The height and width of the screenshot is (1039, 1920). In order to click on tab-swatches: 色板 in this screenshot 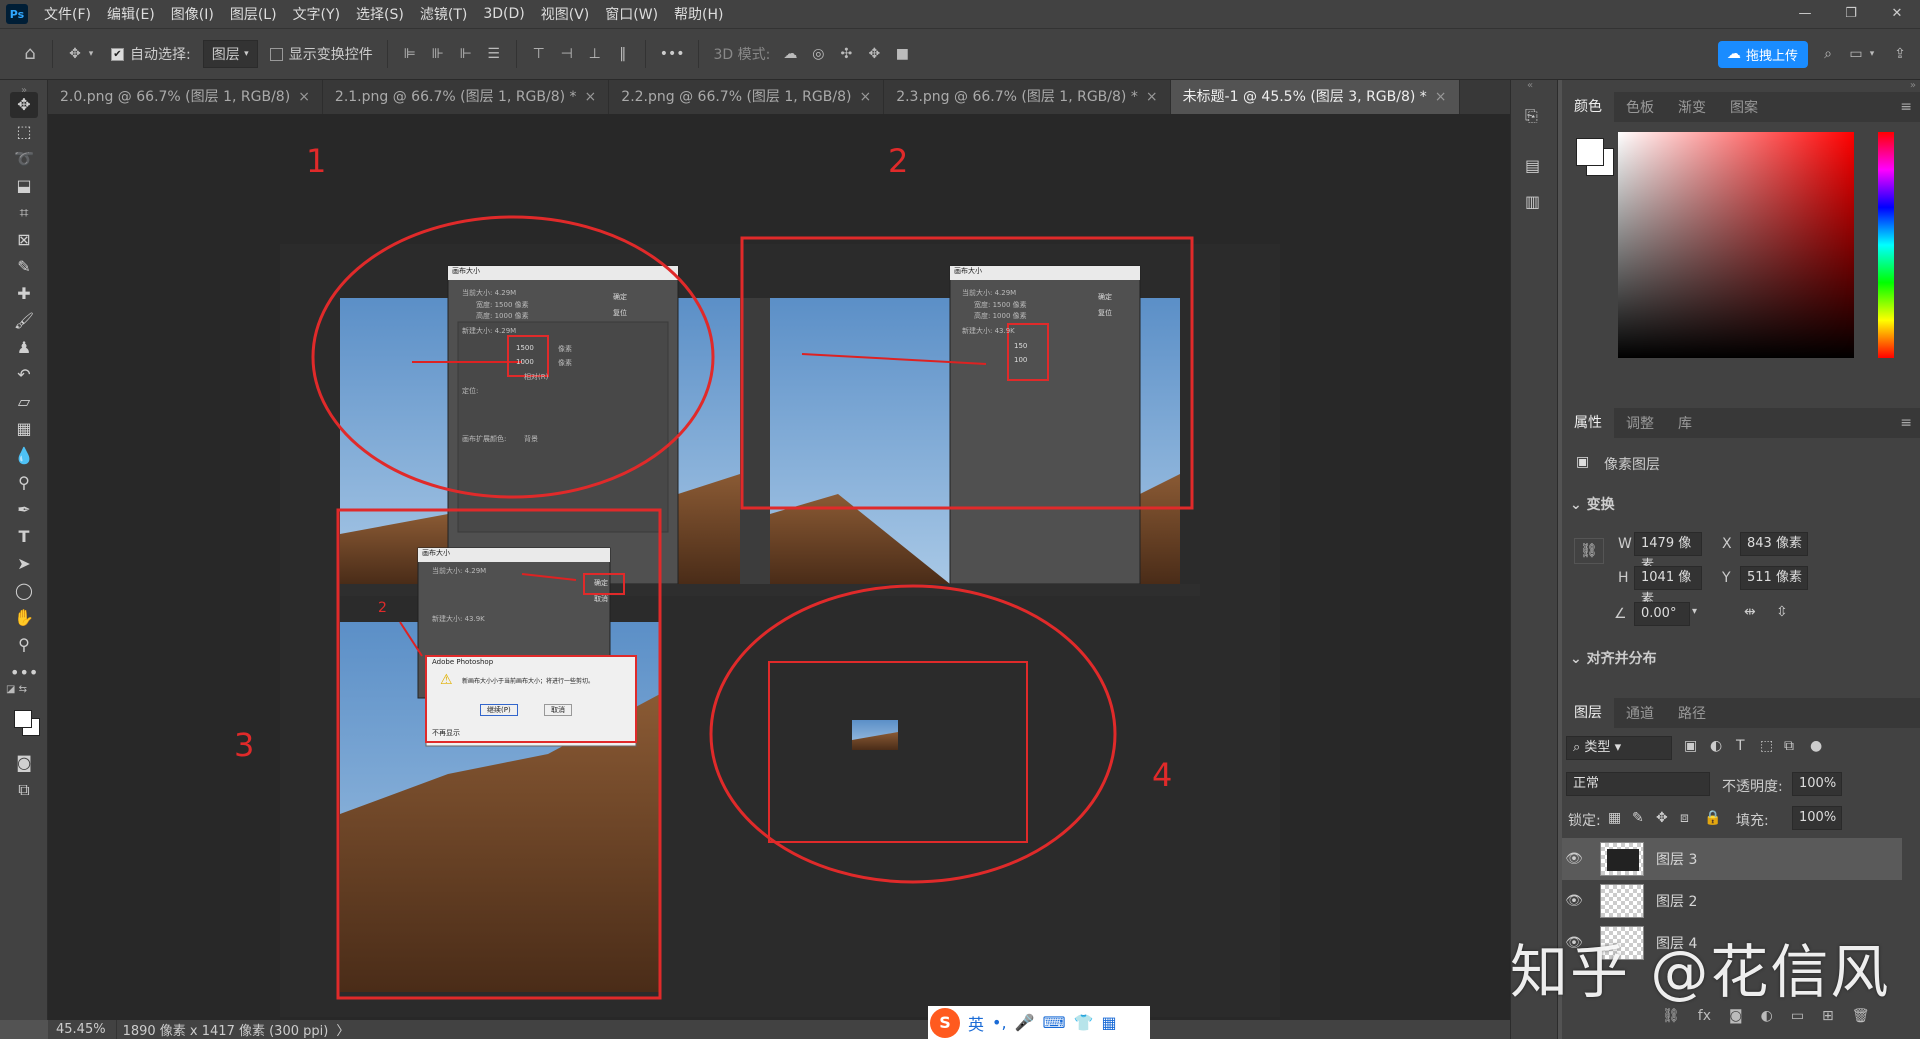, I will do `click(1640, 107)`.